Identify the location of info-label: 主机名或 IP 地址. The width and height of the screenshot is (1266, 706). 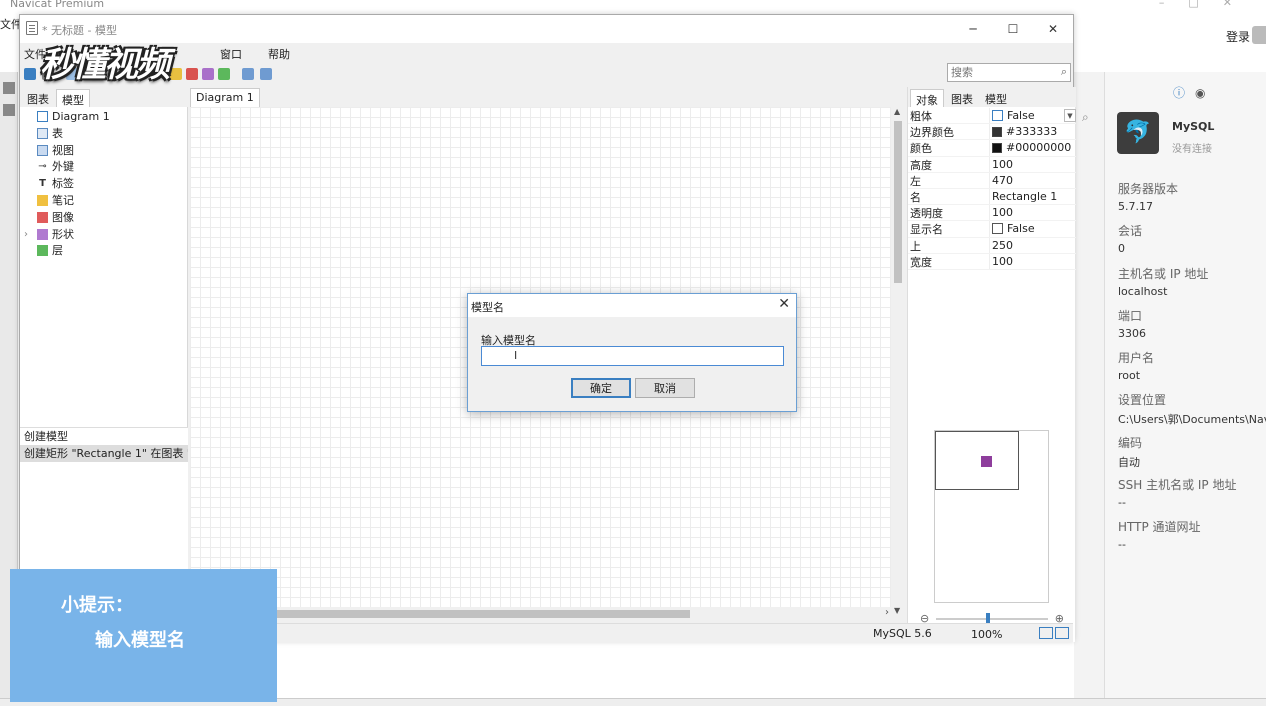
(1163, 273).